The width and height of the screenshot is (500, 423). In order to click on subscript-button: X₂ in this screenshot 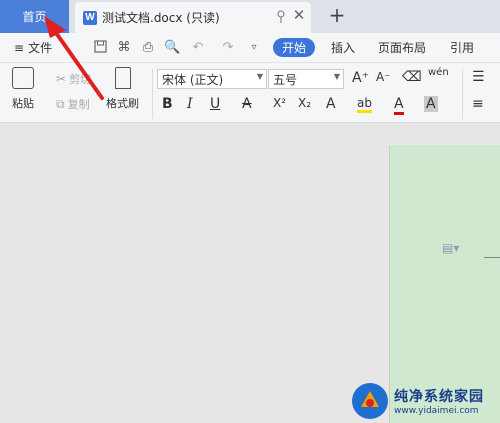, I will do `click(304, 103)`.